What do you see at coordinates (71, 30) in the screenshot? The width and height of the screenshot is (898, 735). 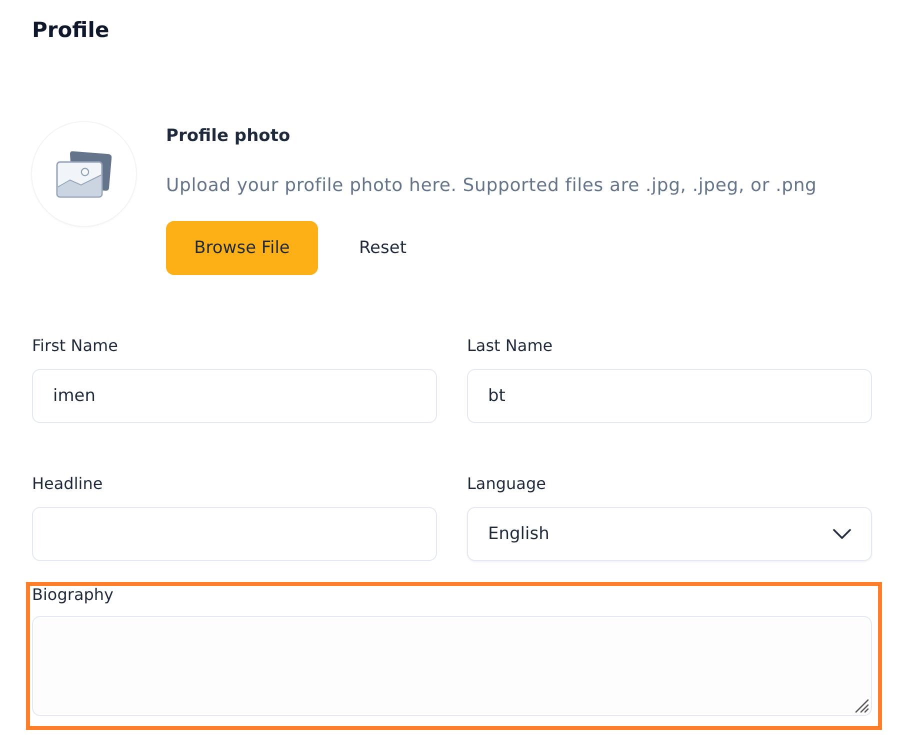 I see `page-title: Profile` at bounding box center [71, 30].